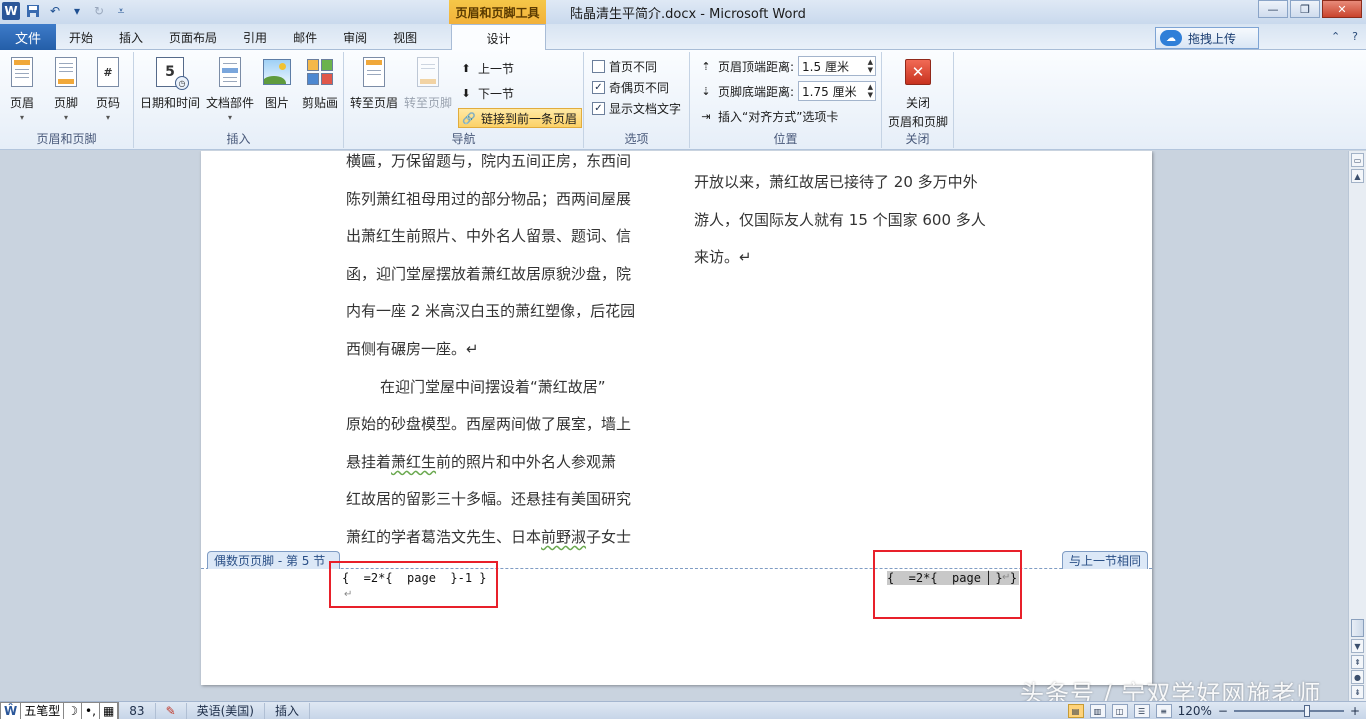  Describe the element at coordinates (1163, 711) in the screenshot. I see `draft-view-icon: ≡` at that location.